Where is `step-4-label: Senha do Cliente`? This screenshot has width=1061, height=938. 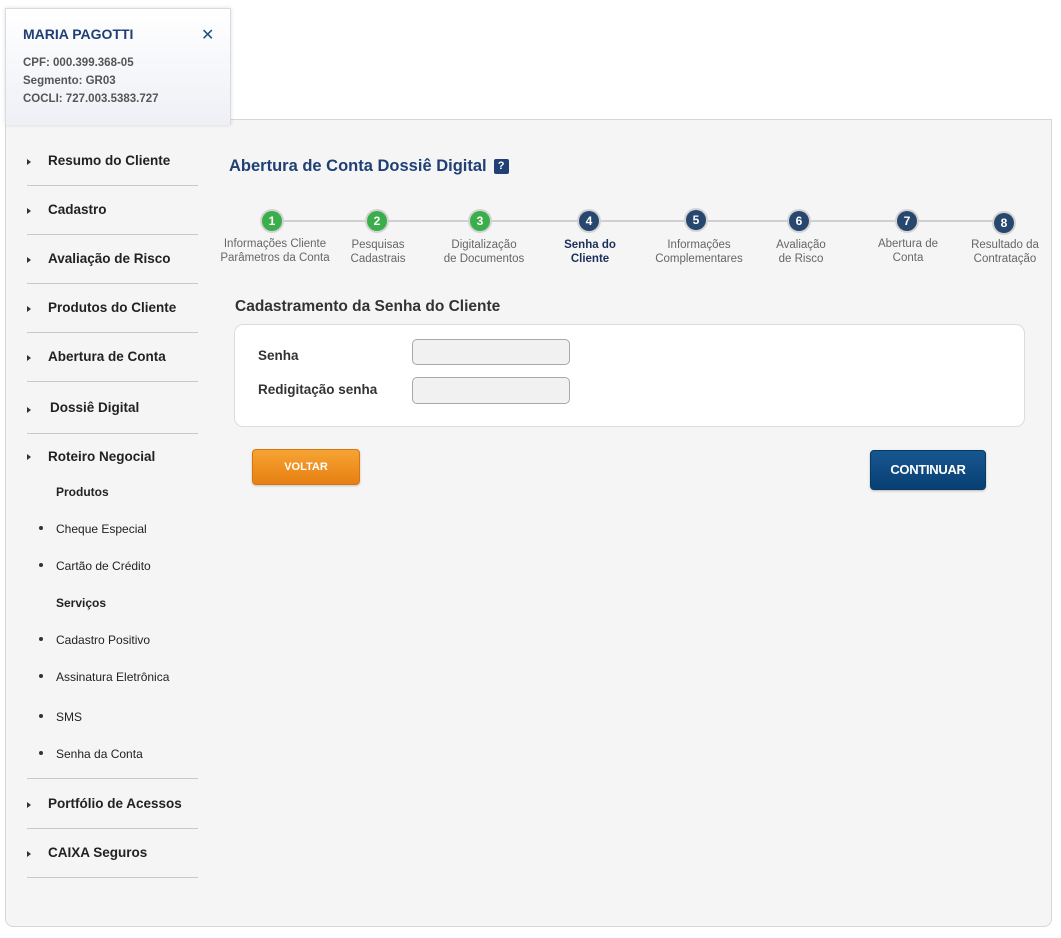 step-4-label: Senha do Cliente is located at coordinates (590, 252).